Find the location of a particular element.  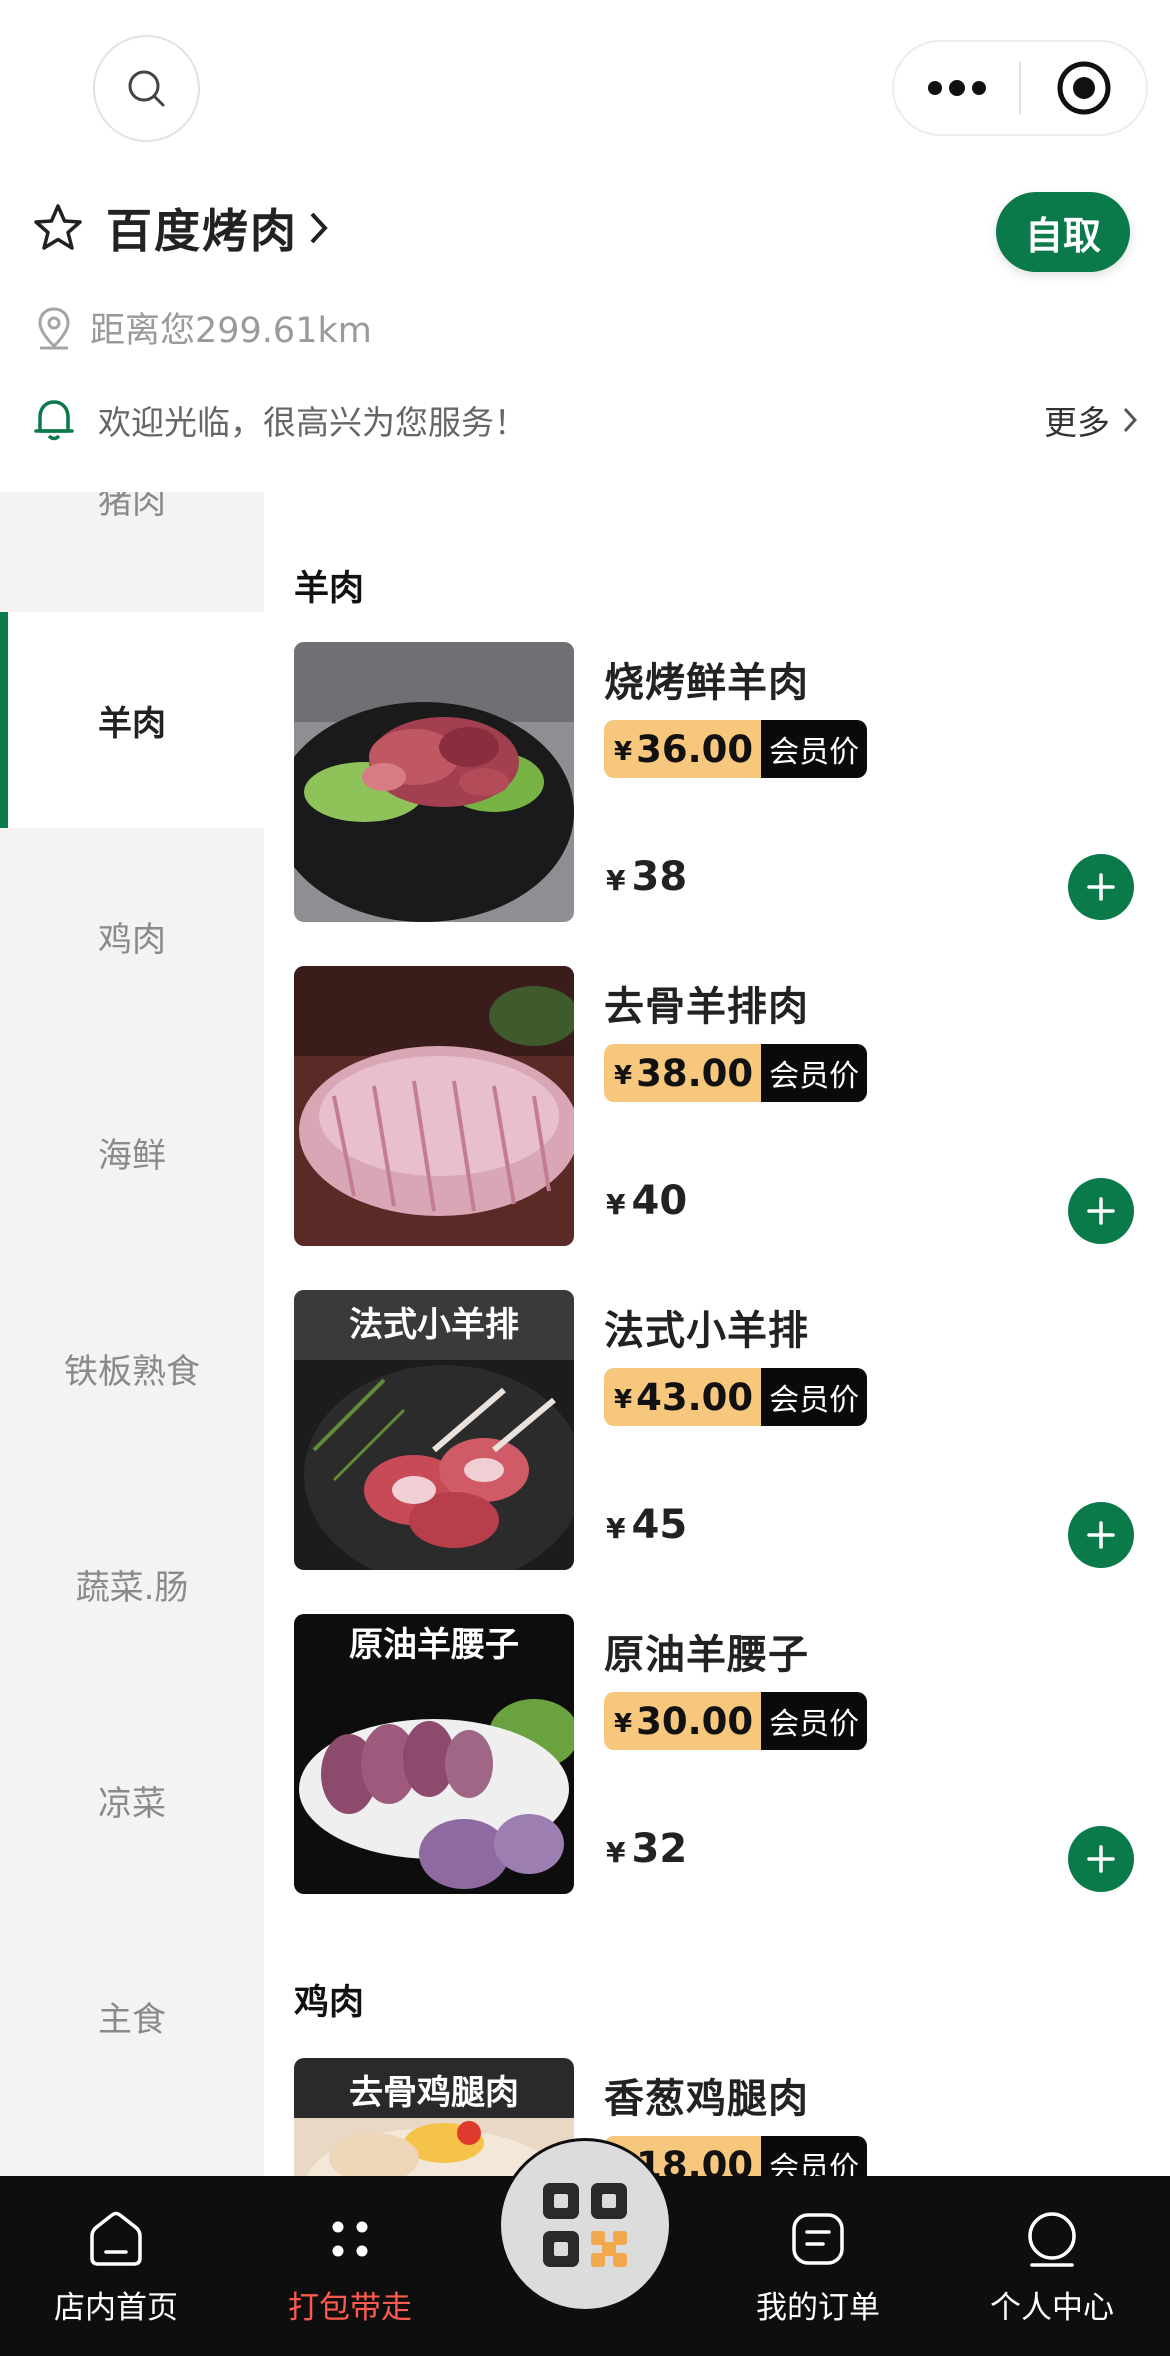

product-name: 香葱鸡腿肉 is located at coordinates (706, 2099).